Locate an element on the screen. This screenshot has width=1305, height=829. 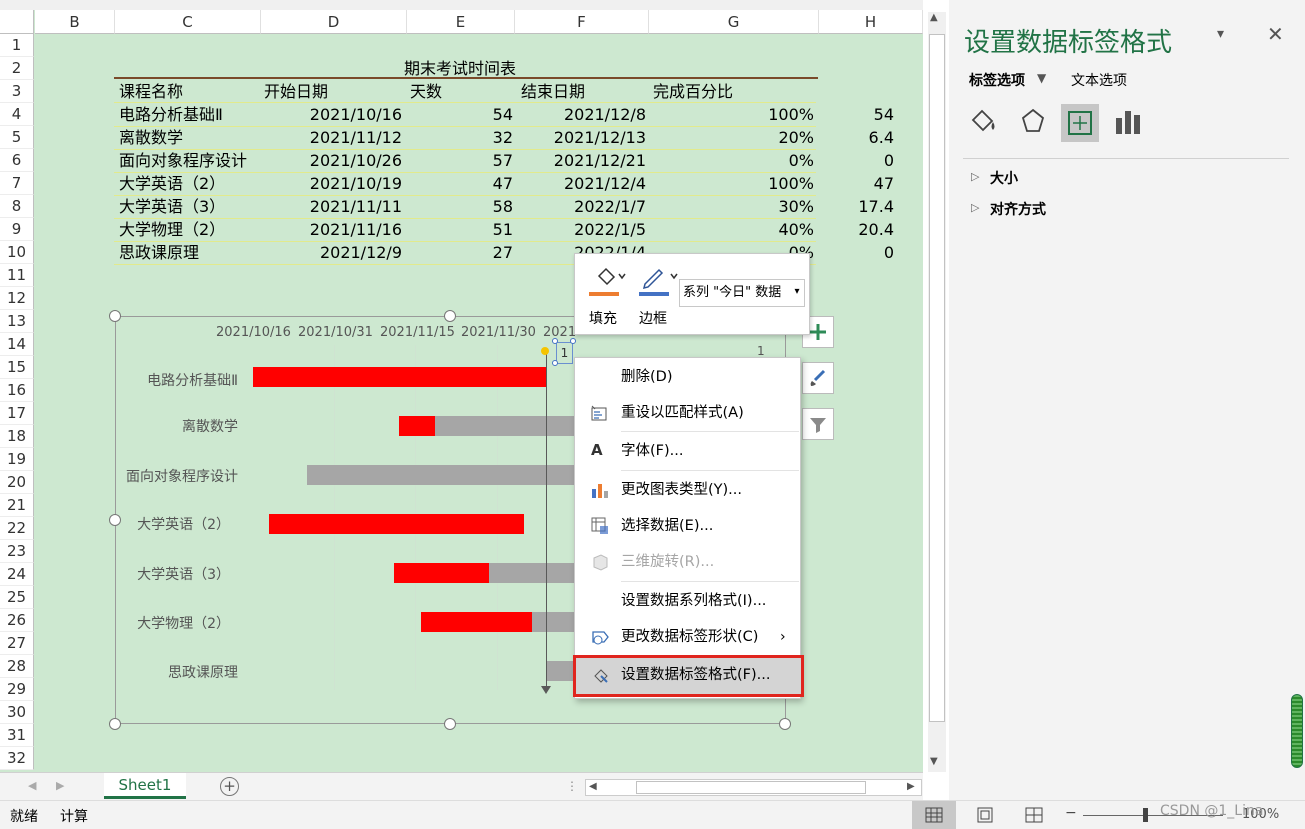
effects-icon is located at coordinates (1033, 123).